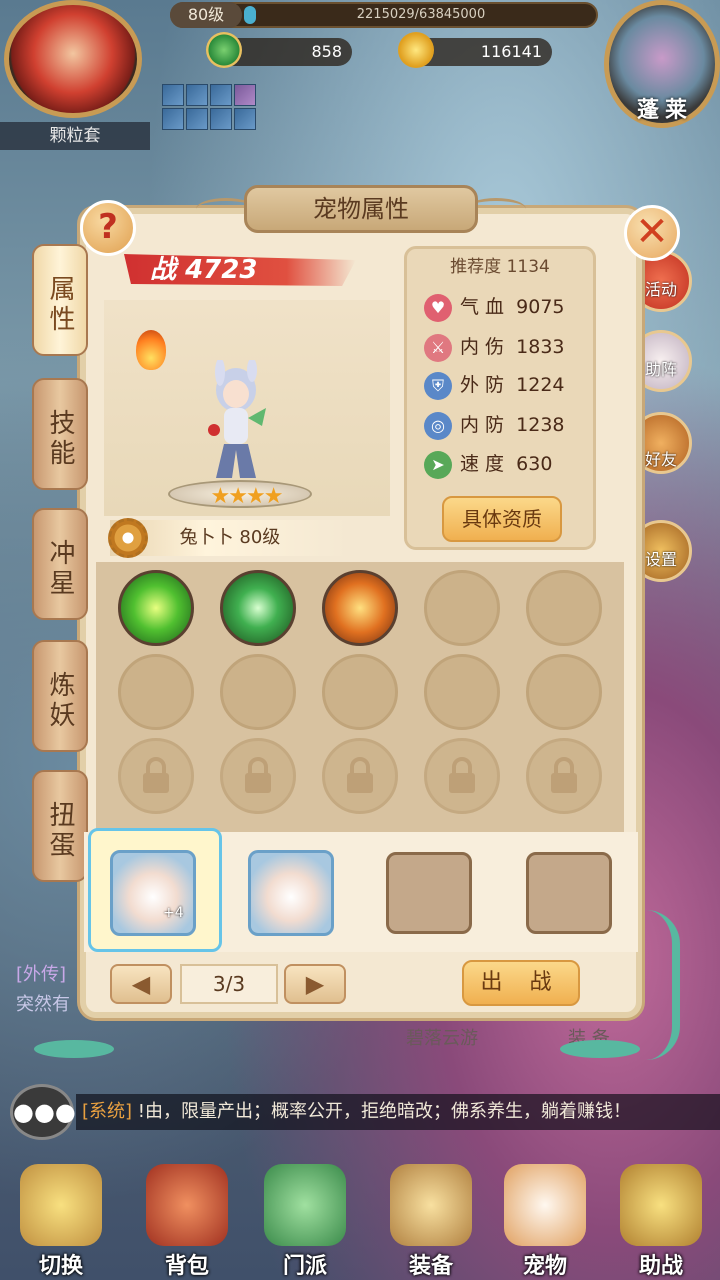 This screenshot has width=720, height=1280. I want to click on nav-sect: 门派, so click(305, 1222).